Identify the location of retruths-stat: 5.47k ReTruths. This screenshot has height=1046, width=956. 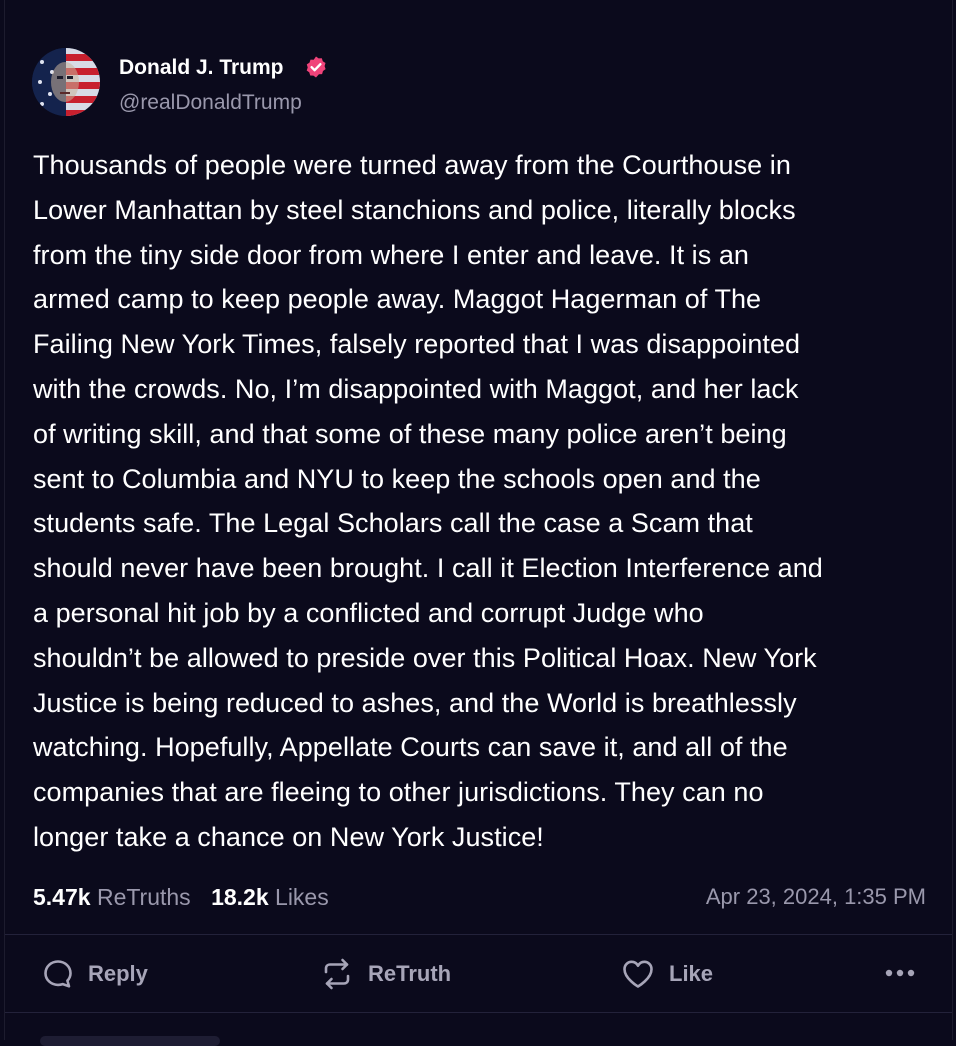
(112, 897).